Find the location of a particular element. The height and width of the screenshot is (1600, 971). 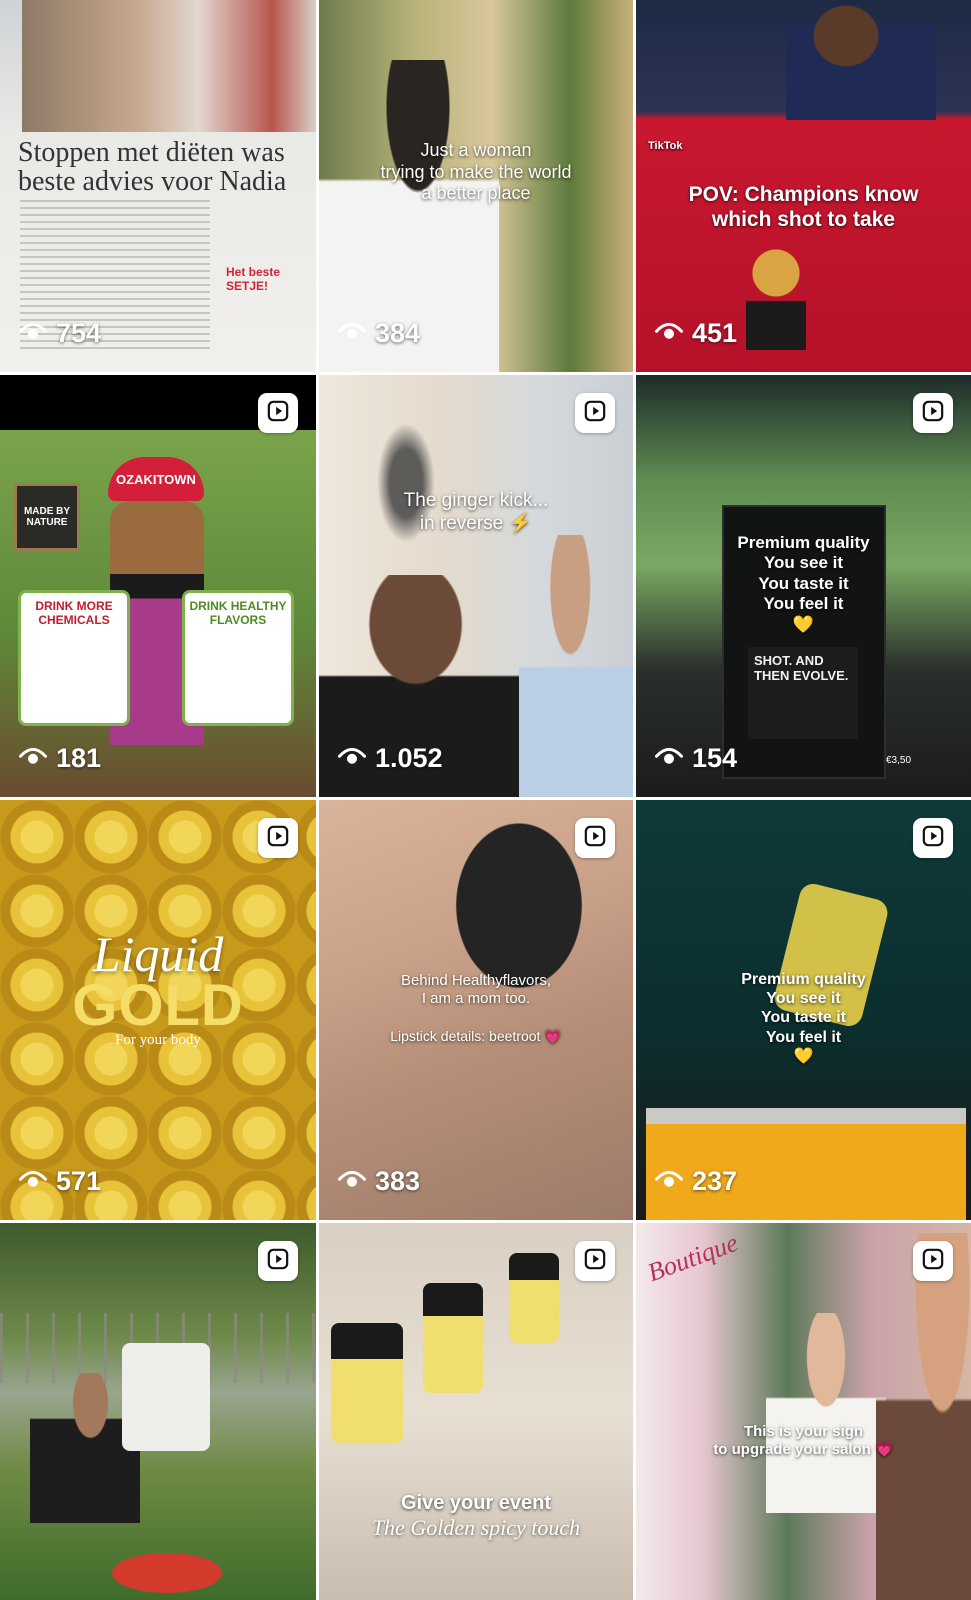

barrel is located at coordinates (166, 1397).